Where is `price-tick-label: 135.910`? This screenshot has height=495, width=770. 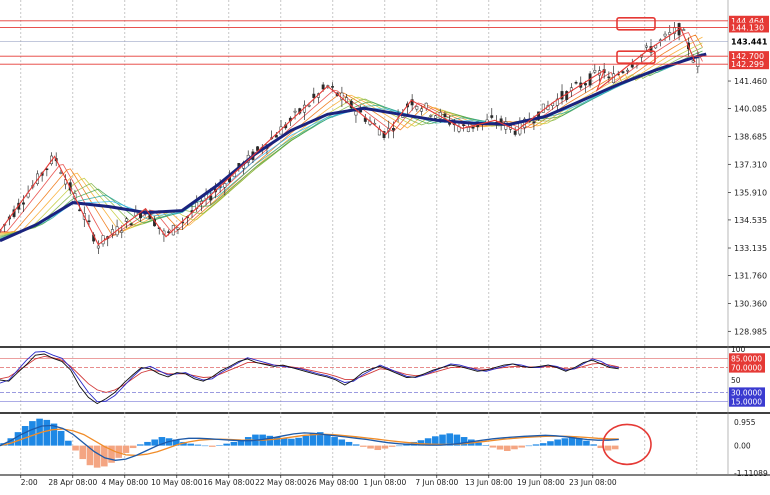
price-tick-label: 135.910 is located at coordinates (750, 192).